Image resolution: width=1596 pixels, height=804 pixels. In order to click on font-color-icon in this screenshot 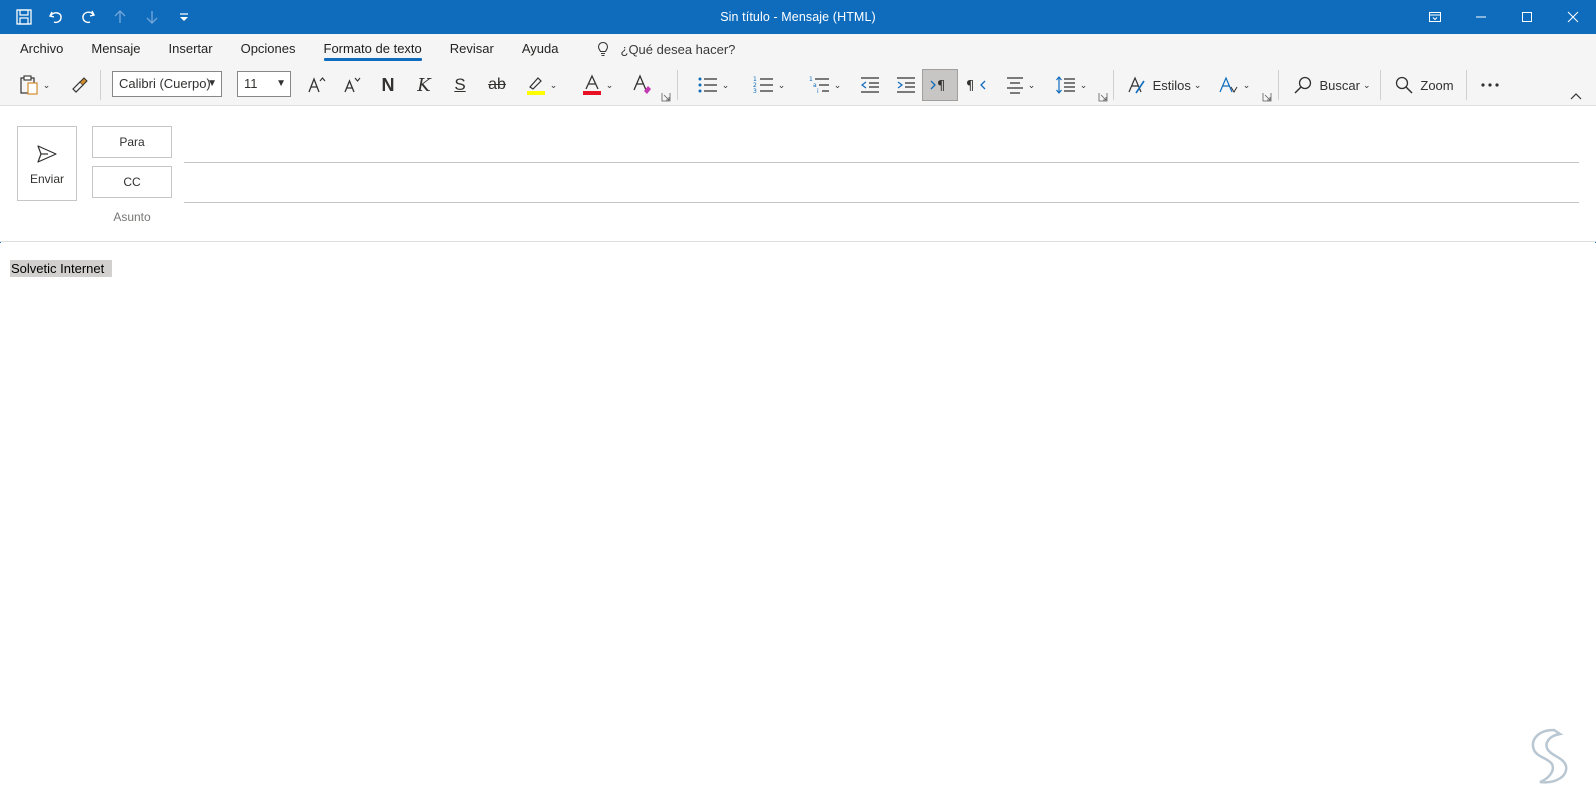, I will do `click(591, 84)`.